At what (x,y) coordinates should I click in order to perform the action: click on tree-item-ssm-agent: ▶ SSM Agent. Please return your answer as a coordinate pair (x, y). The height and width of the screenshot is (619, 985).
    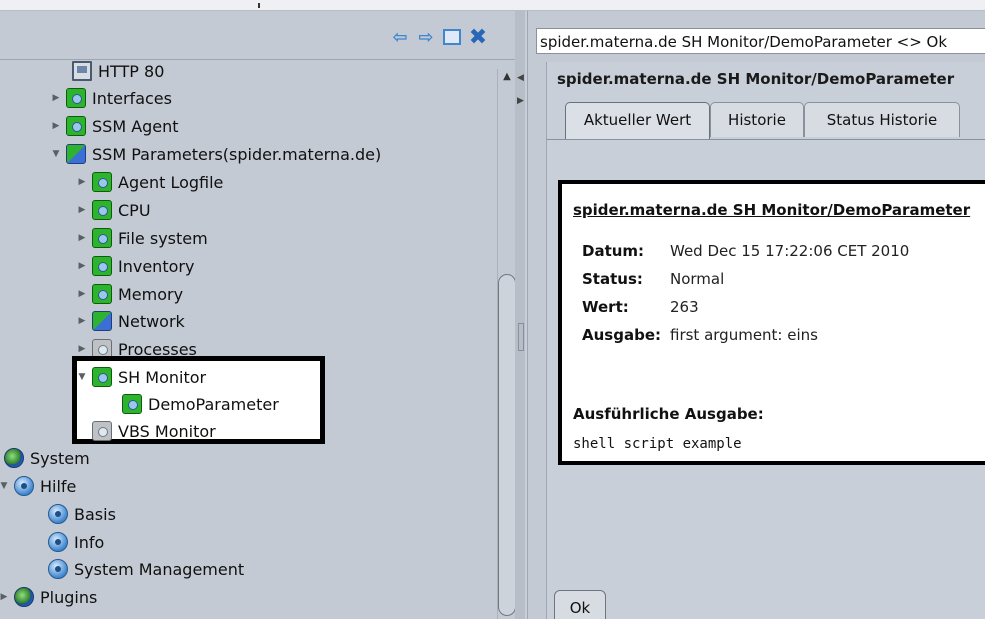
    Looking at the image, I should click on (114, 126).